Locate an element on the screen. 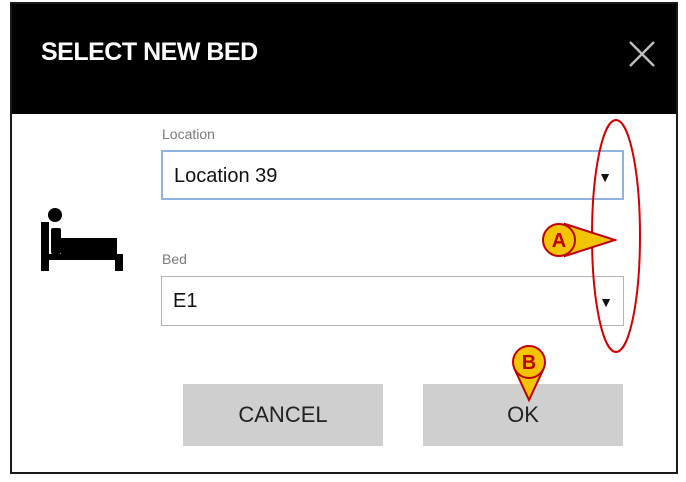 The width and height of the screenshot is (686, 482). bed-icon is located at coordinates (81, 241).